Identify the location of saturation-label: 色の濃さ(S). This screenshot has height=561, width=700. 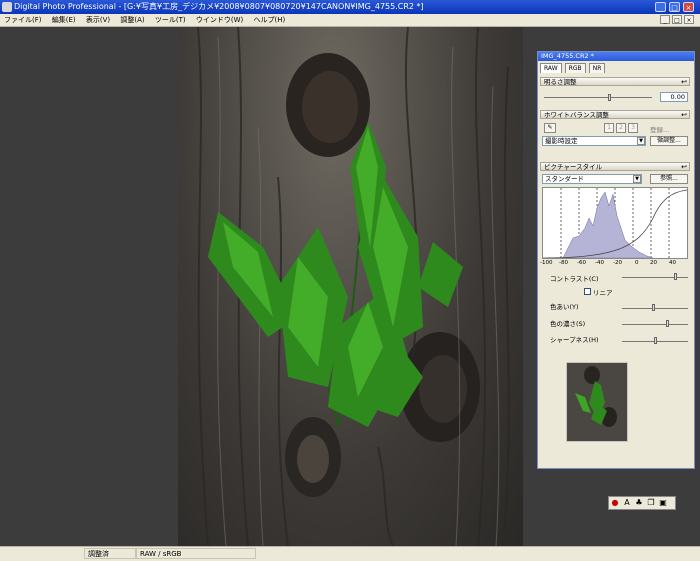
(568, 324).